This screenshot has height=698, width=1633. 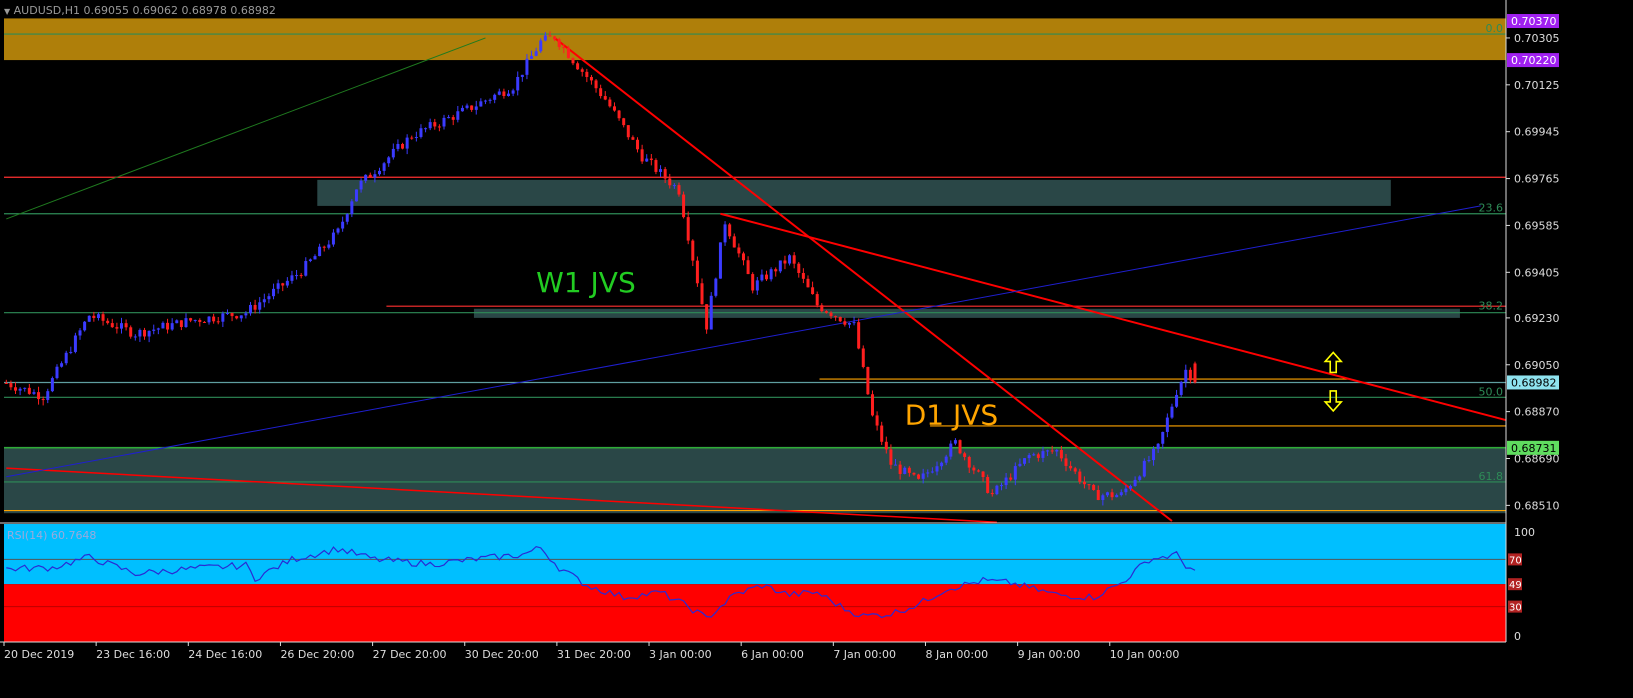 What do you see at coordinates (1517, 636) in the screenshot?
I see `rsi-scale-label: 0` at bounding box center [1517, 636].